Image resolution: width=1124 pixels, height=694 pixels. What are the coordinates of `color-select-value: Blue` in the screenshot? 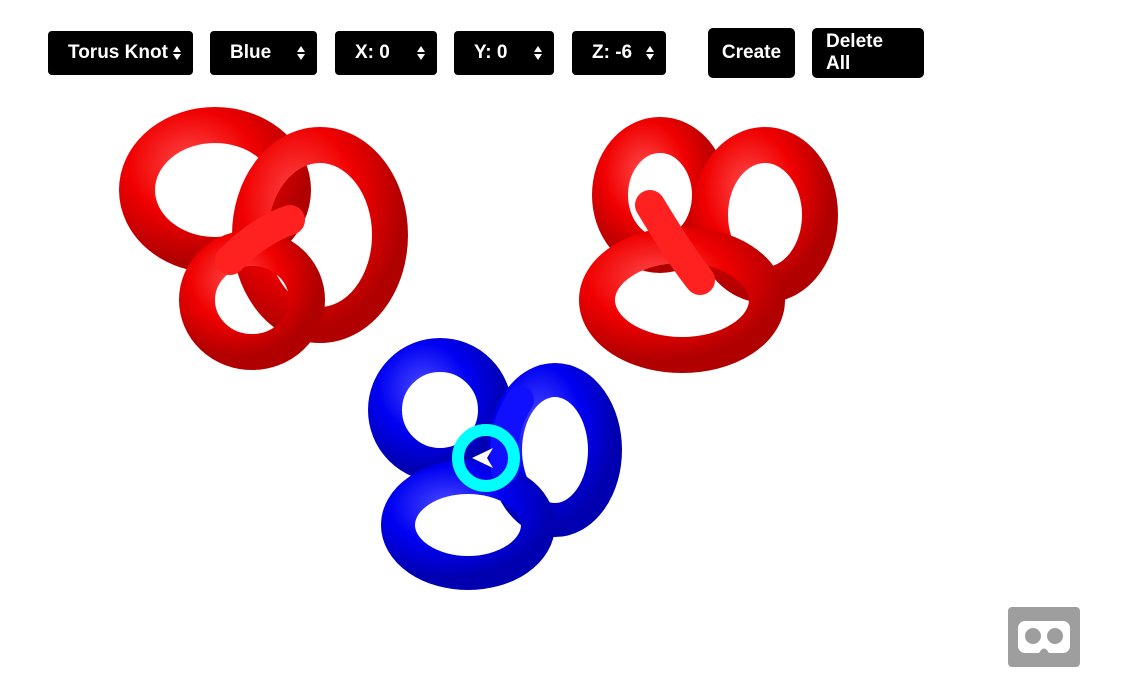 It's located at (251, 52).